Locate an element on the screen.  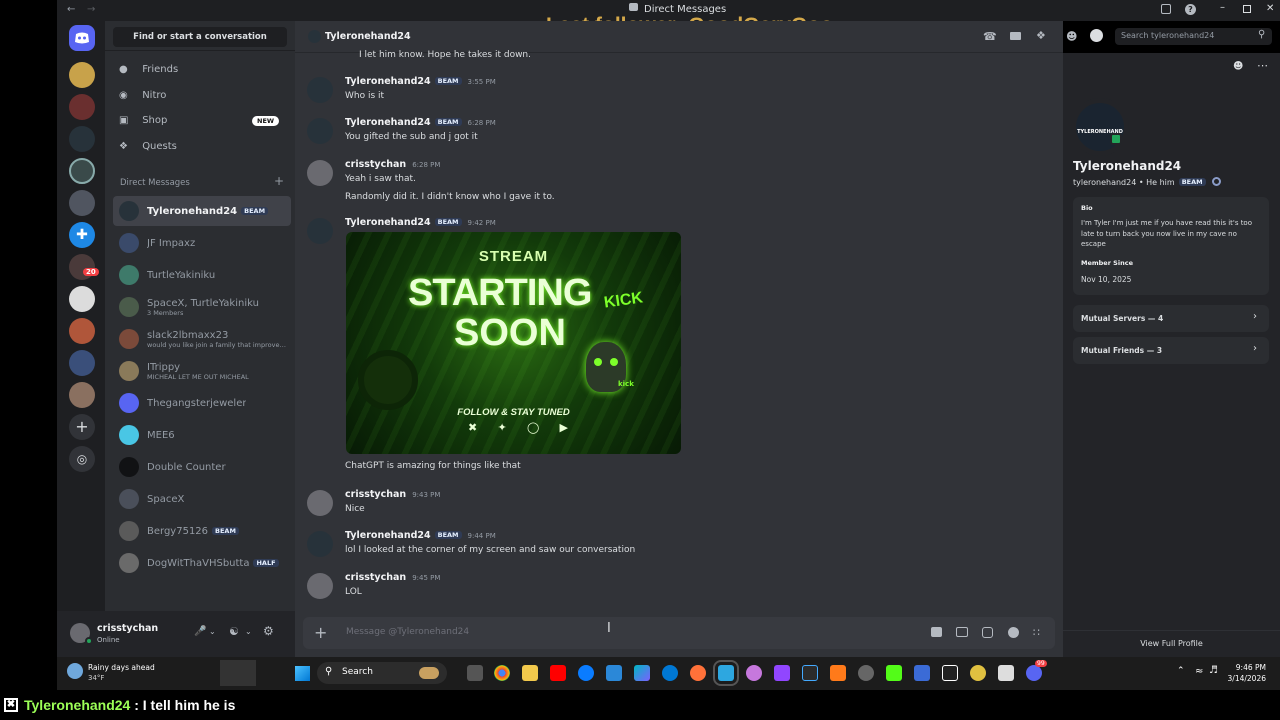
edge-icon is located at coordinates (670, 673).